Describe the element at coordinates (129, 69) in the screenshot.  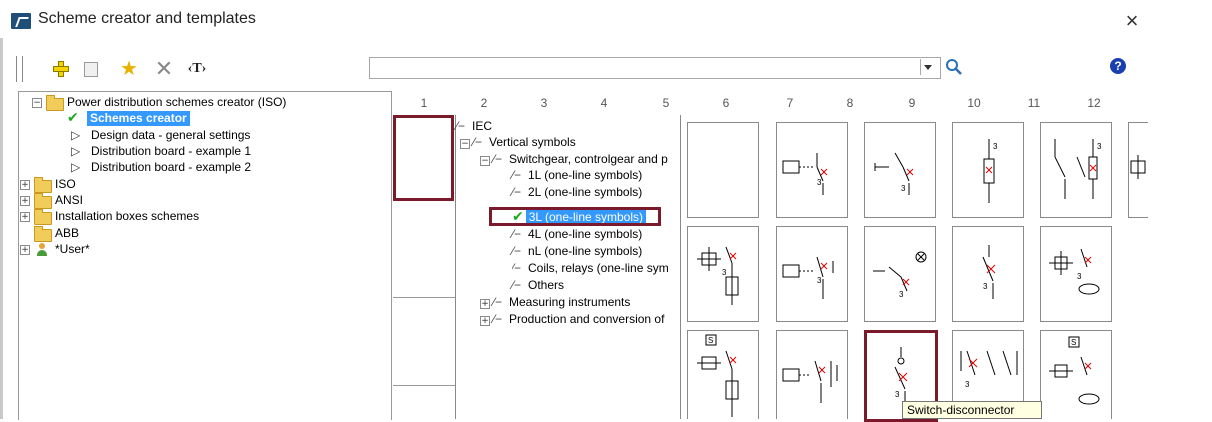
I see `star-icon: ★` at that location.